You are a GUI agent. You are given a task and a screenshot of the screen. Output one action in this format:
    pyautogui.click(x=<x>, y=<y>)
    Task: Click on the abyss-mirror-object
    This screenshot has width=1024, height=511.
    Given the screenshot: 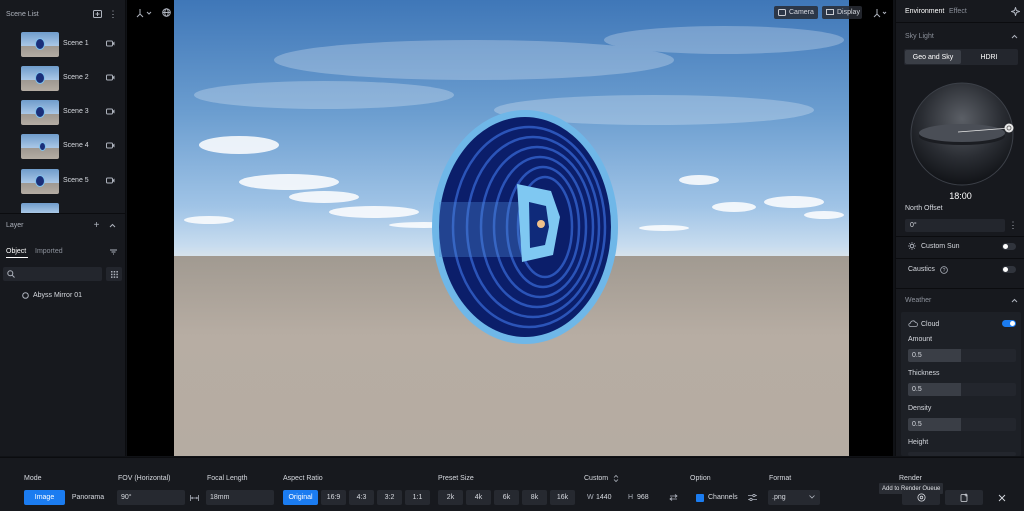 What is the action you would take?
    pyautogui.click(x=525, y=227)
    